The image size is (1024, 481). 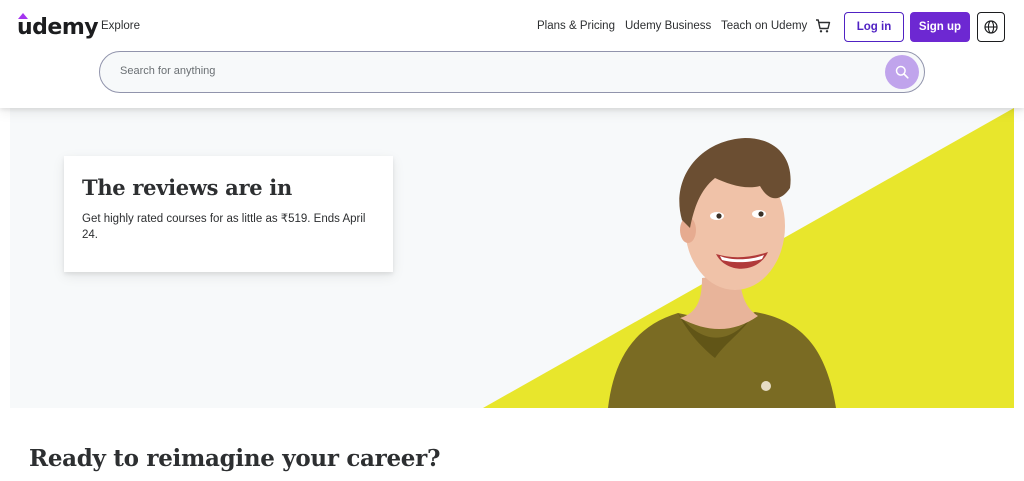 What do you see at coordinates (235, 458) in the screenshot?
I see `section-heading: Ready to reimagine your career?` at bounding box center [235, 458].